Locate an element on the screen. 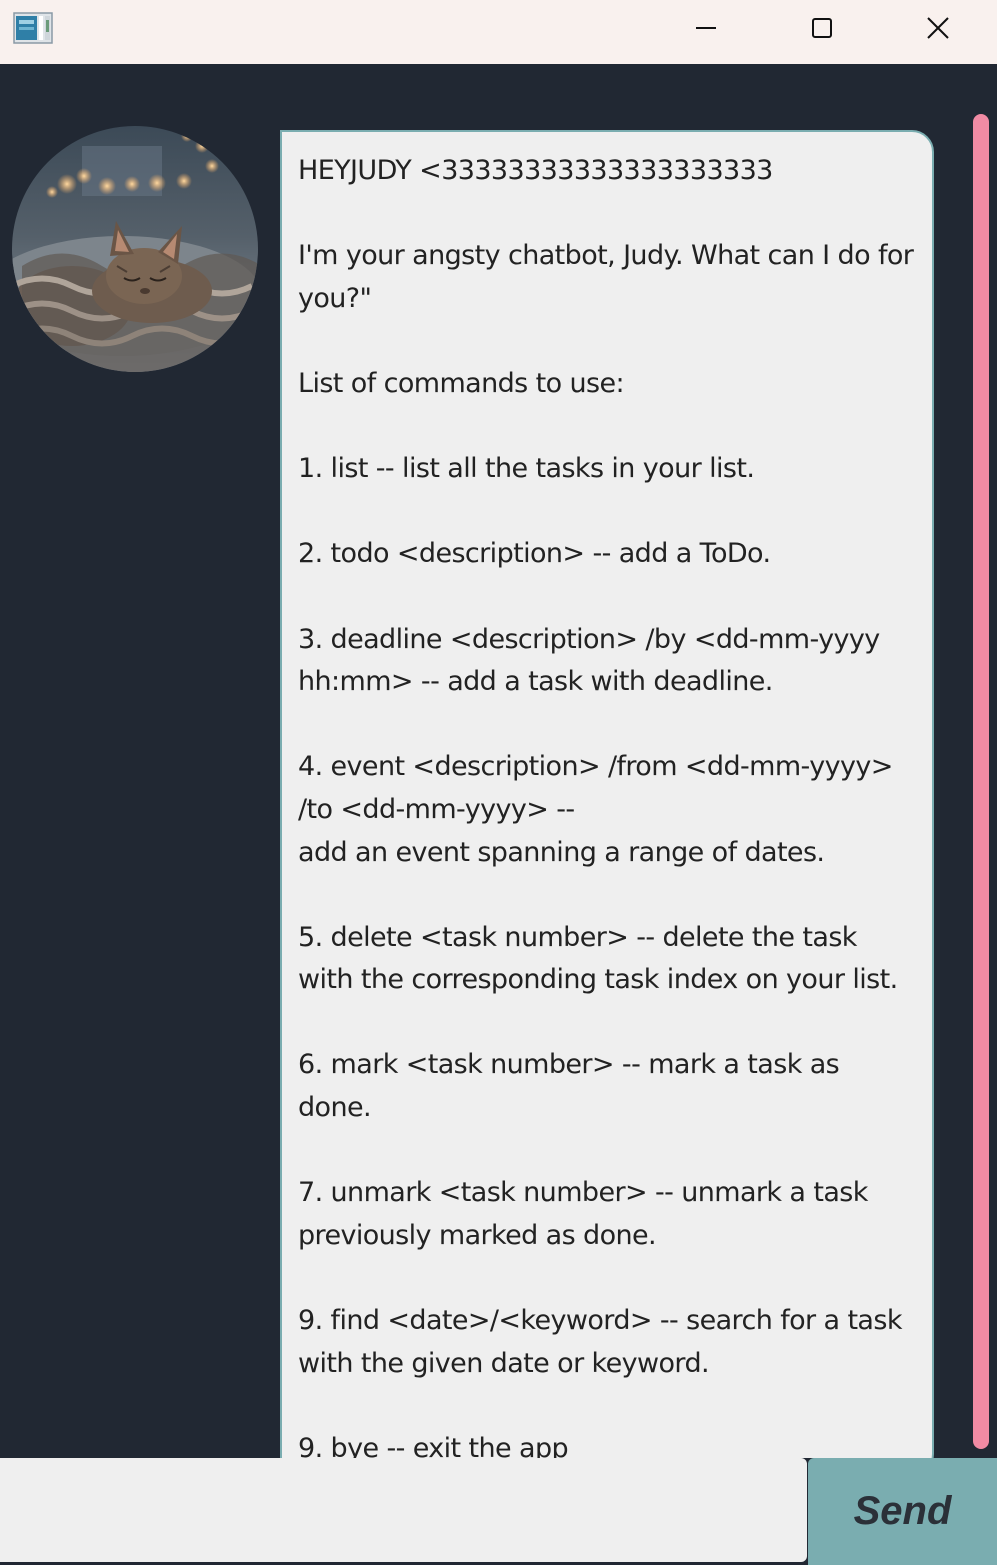 This screenshot has width=997, height=1565. minimize-icon is located at coordinates (706, 28).